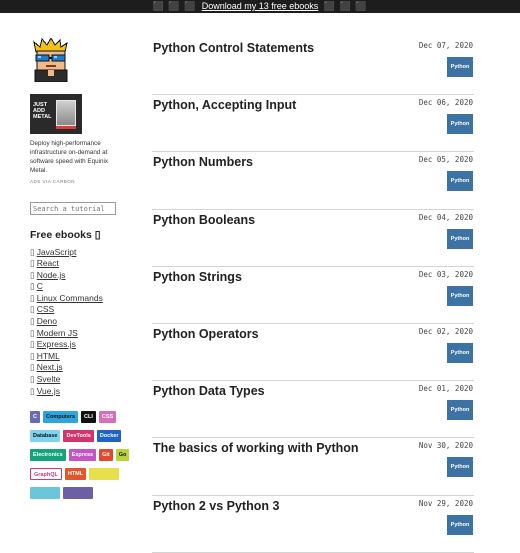 Image resolution: width=520 pixels, height=553 pixels. What do you see at coordinates (48, 455) in the screenshot?
I see `tag-electronics: Electronics` at bounding box center [48, 455].